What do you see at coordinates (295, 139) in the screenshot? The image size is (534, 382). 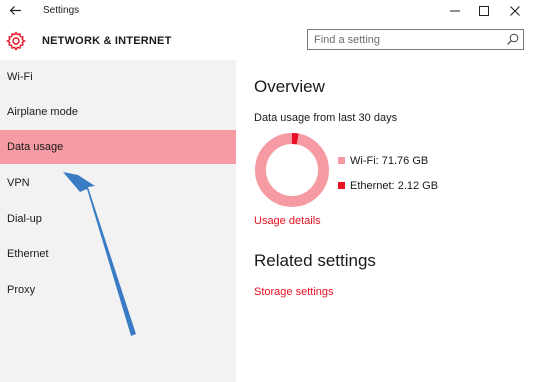 I see `donut-ethernet-segment` at bounding box center [295, 139].